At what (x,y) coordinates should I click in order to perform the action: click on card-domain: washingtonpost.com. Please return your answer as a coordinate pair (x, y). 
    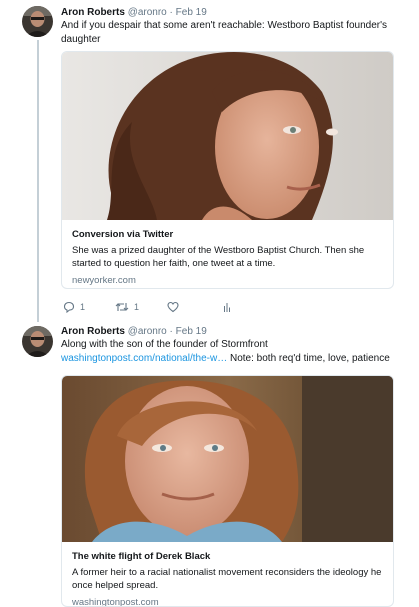
    Looking at the image, I should click on (227, 601).